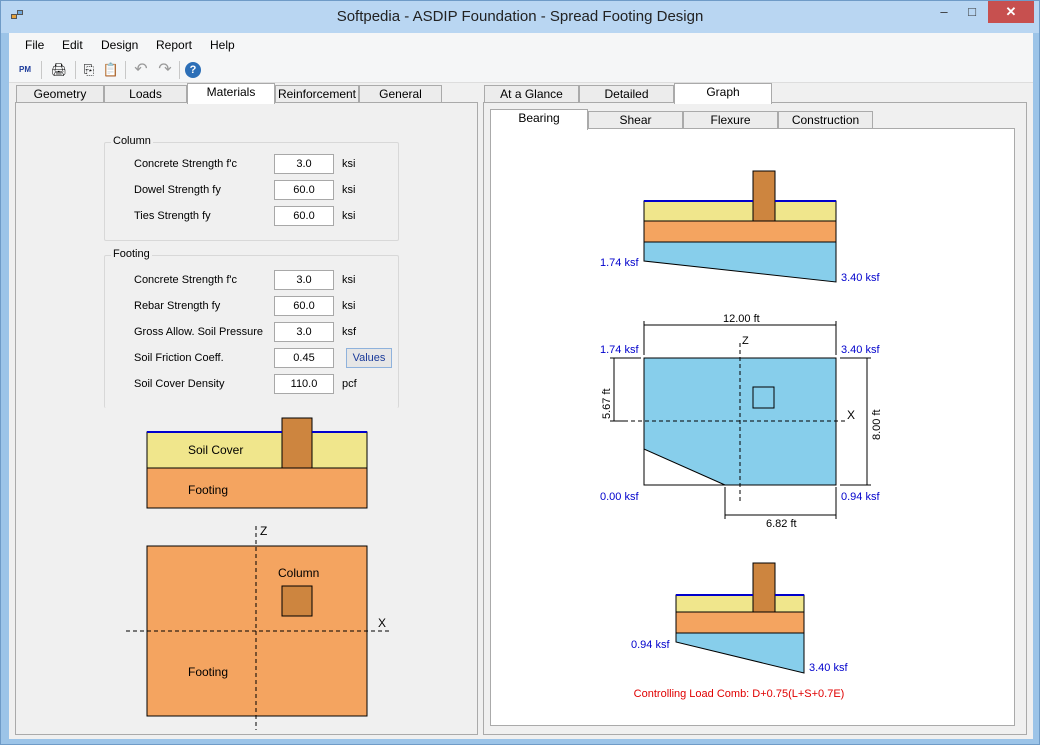  I want to click on menu-file: File, so click(34, 45).